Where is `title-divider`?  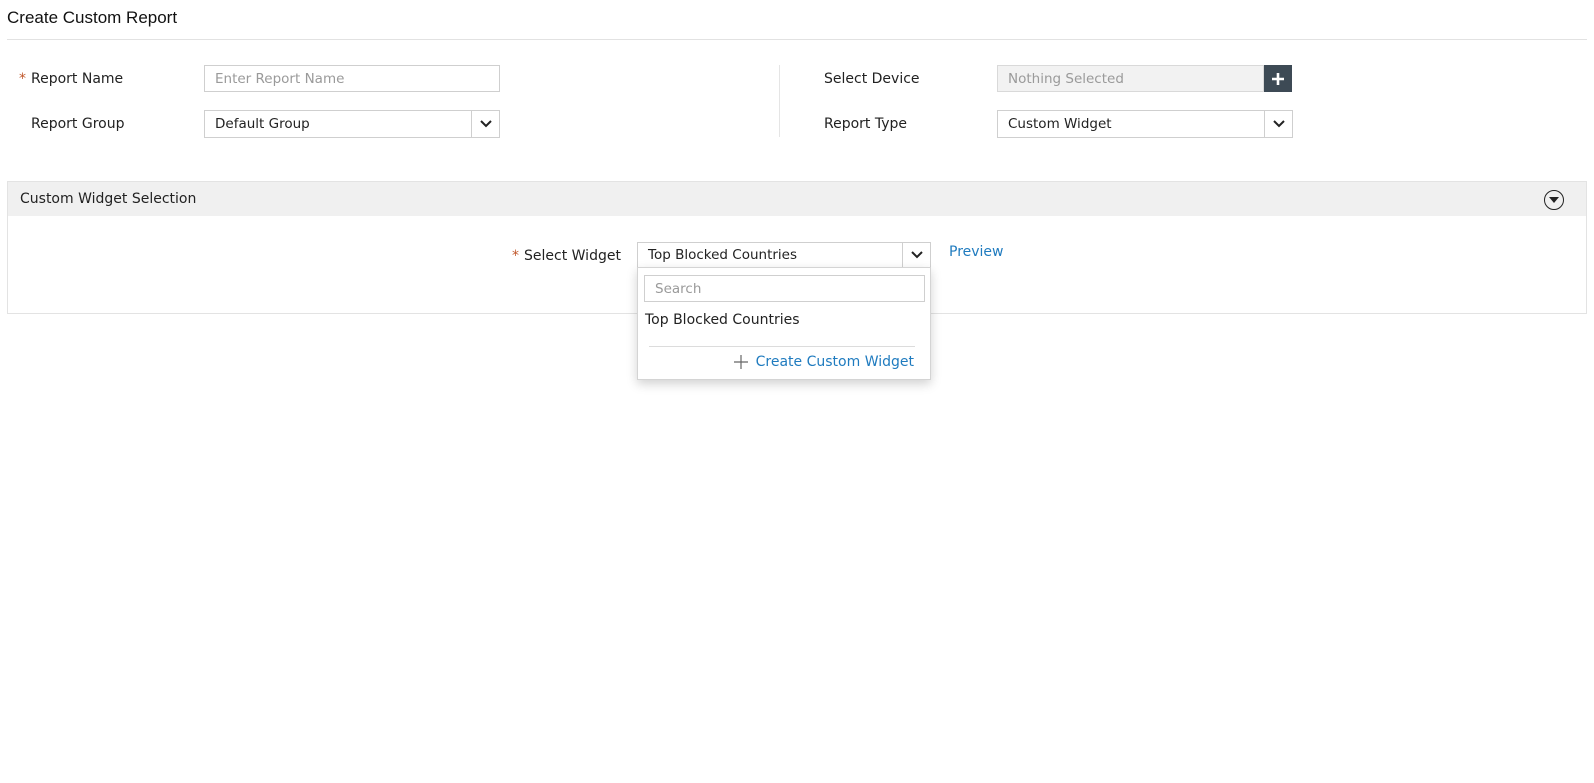 title-divider is located at coordinates (797, 39).